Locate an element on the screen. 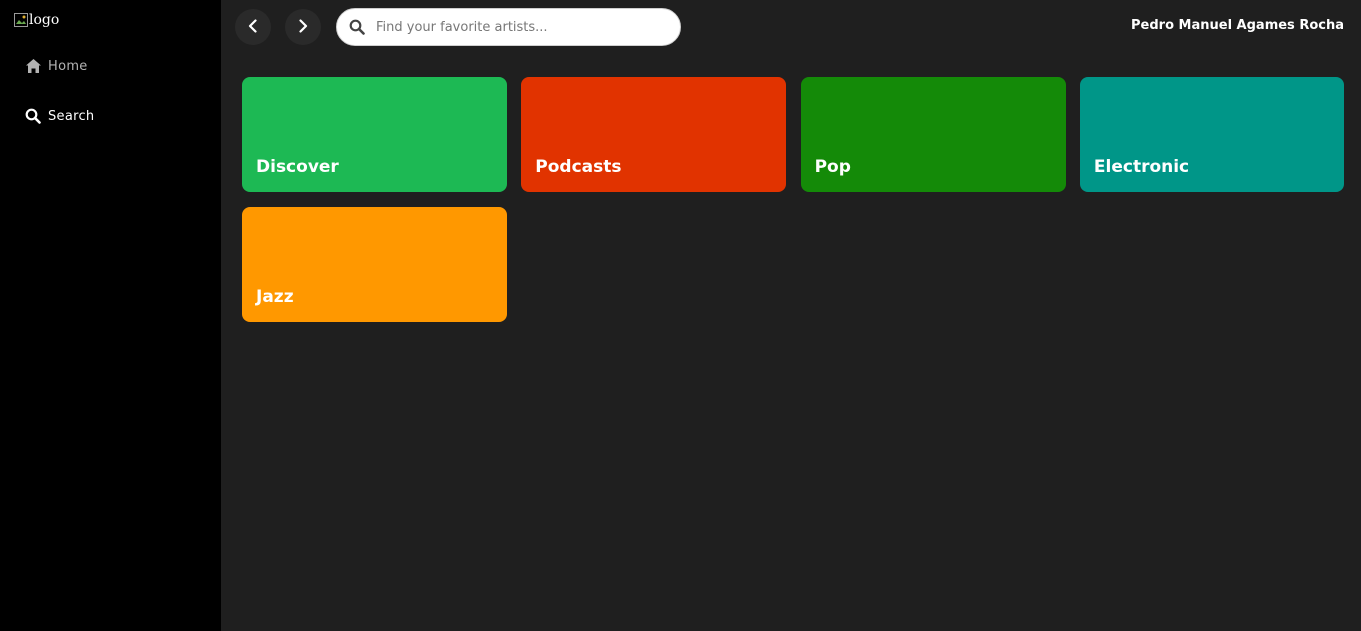 This screenshot has width=1361, height=631. search-input is located at coordinates (521, 27).